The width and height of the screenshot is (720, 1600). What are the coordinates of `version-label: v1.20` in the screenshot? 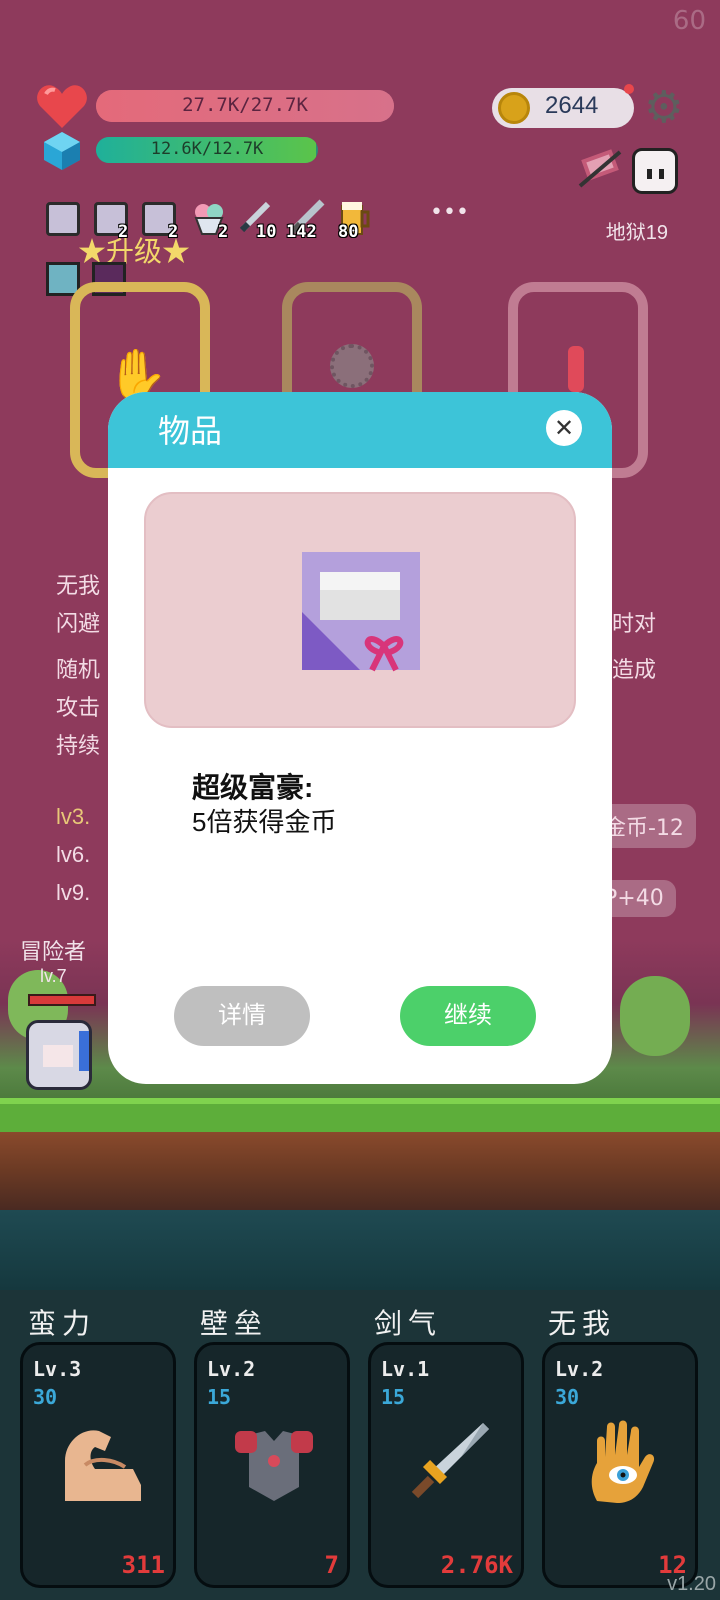 It's located at (691, 1584).